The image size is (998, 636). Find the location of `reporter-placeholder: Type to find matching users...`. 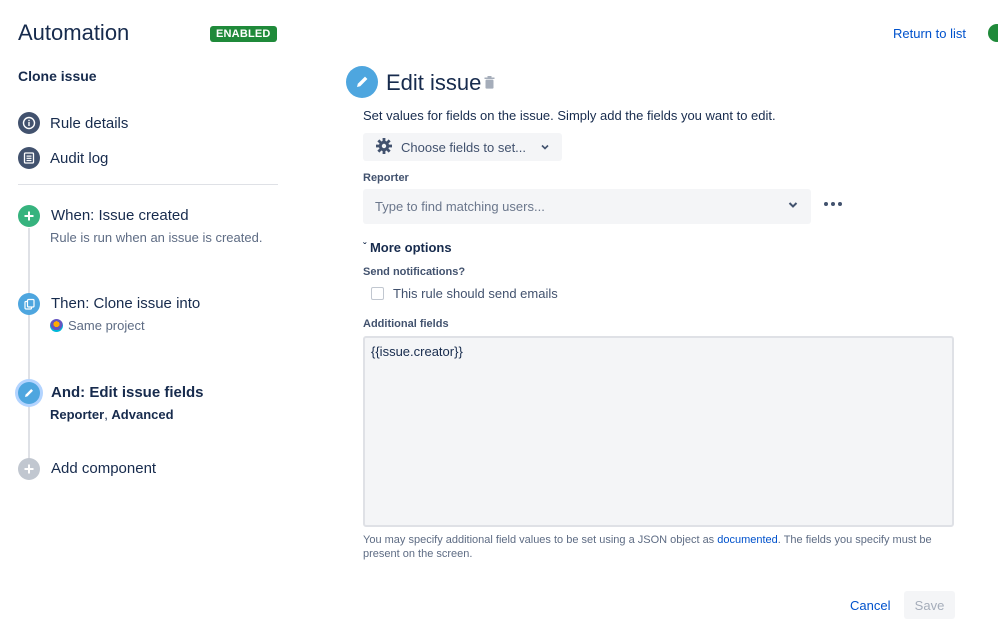

reporter-placeholder: Type to find matching users... is located at coordinates (460, 206).